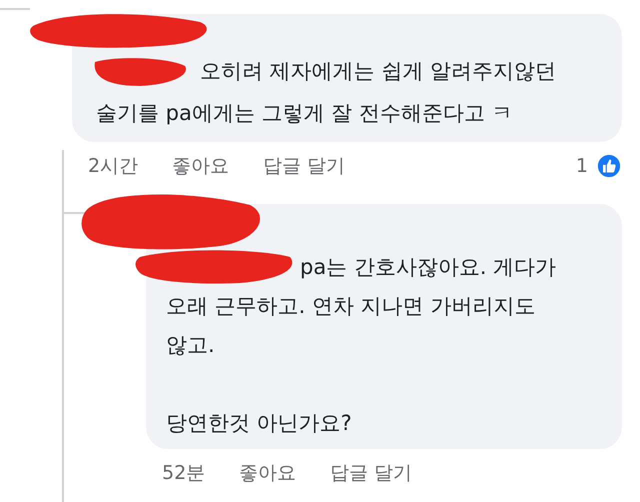 The width and height of the screenshot is (640, 502). What do you see at coordinates (184, 473) in the screenshot?
I see `timestamp: 52분` at bounding box center [184, 473].